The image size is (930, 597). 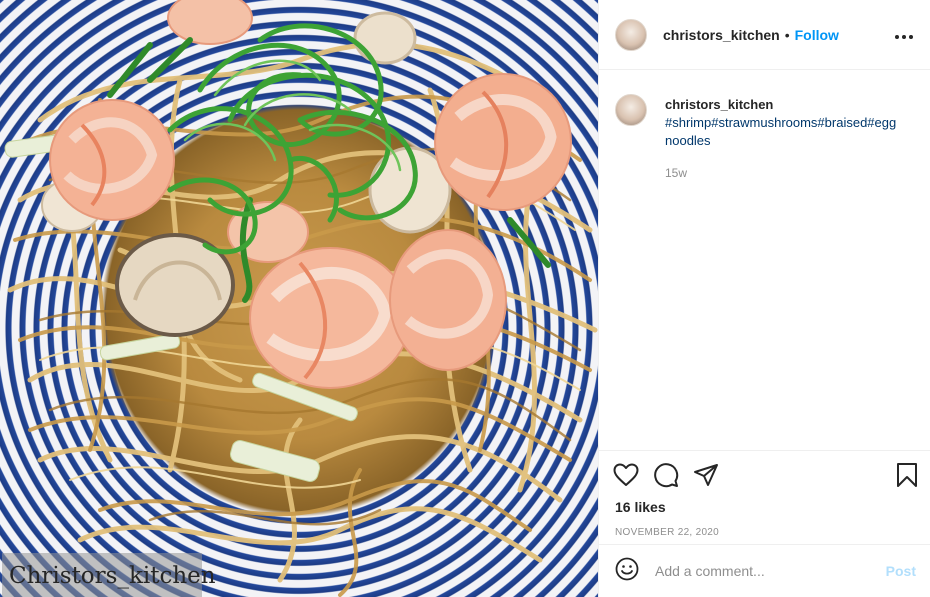 What do you see at coordinates (817, 35) in the screenshot?
I see `follow-button: Follow` at bounding box center [817, 35].